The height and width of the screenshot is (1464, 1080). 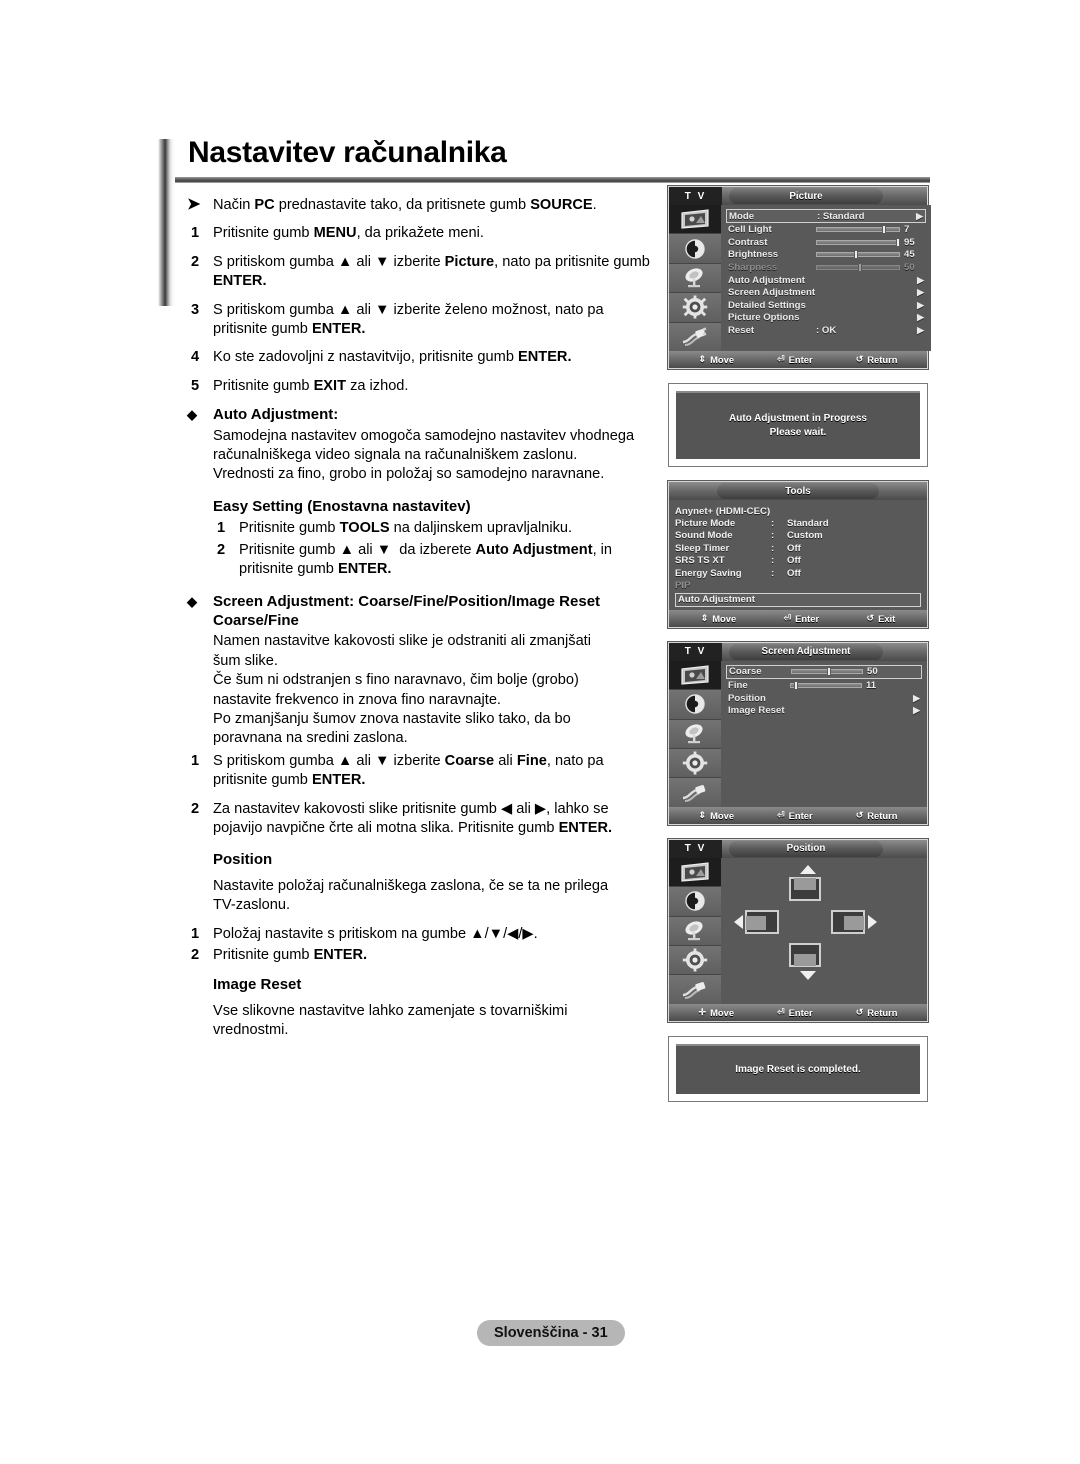 I want to click on title-decoration-bar, so click(x=166, y=222).